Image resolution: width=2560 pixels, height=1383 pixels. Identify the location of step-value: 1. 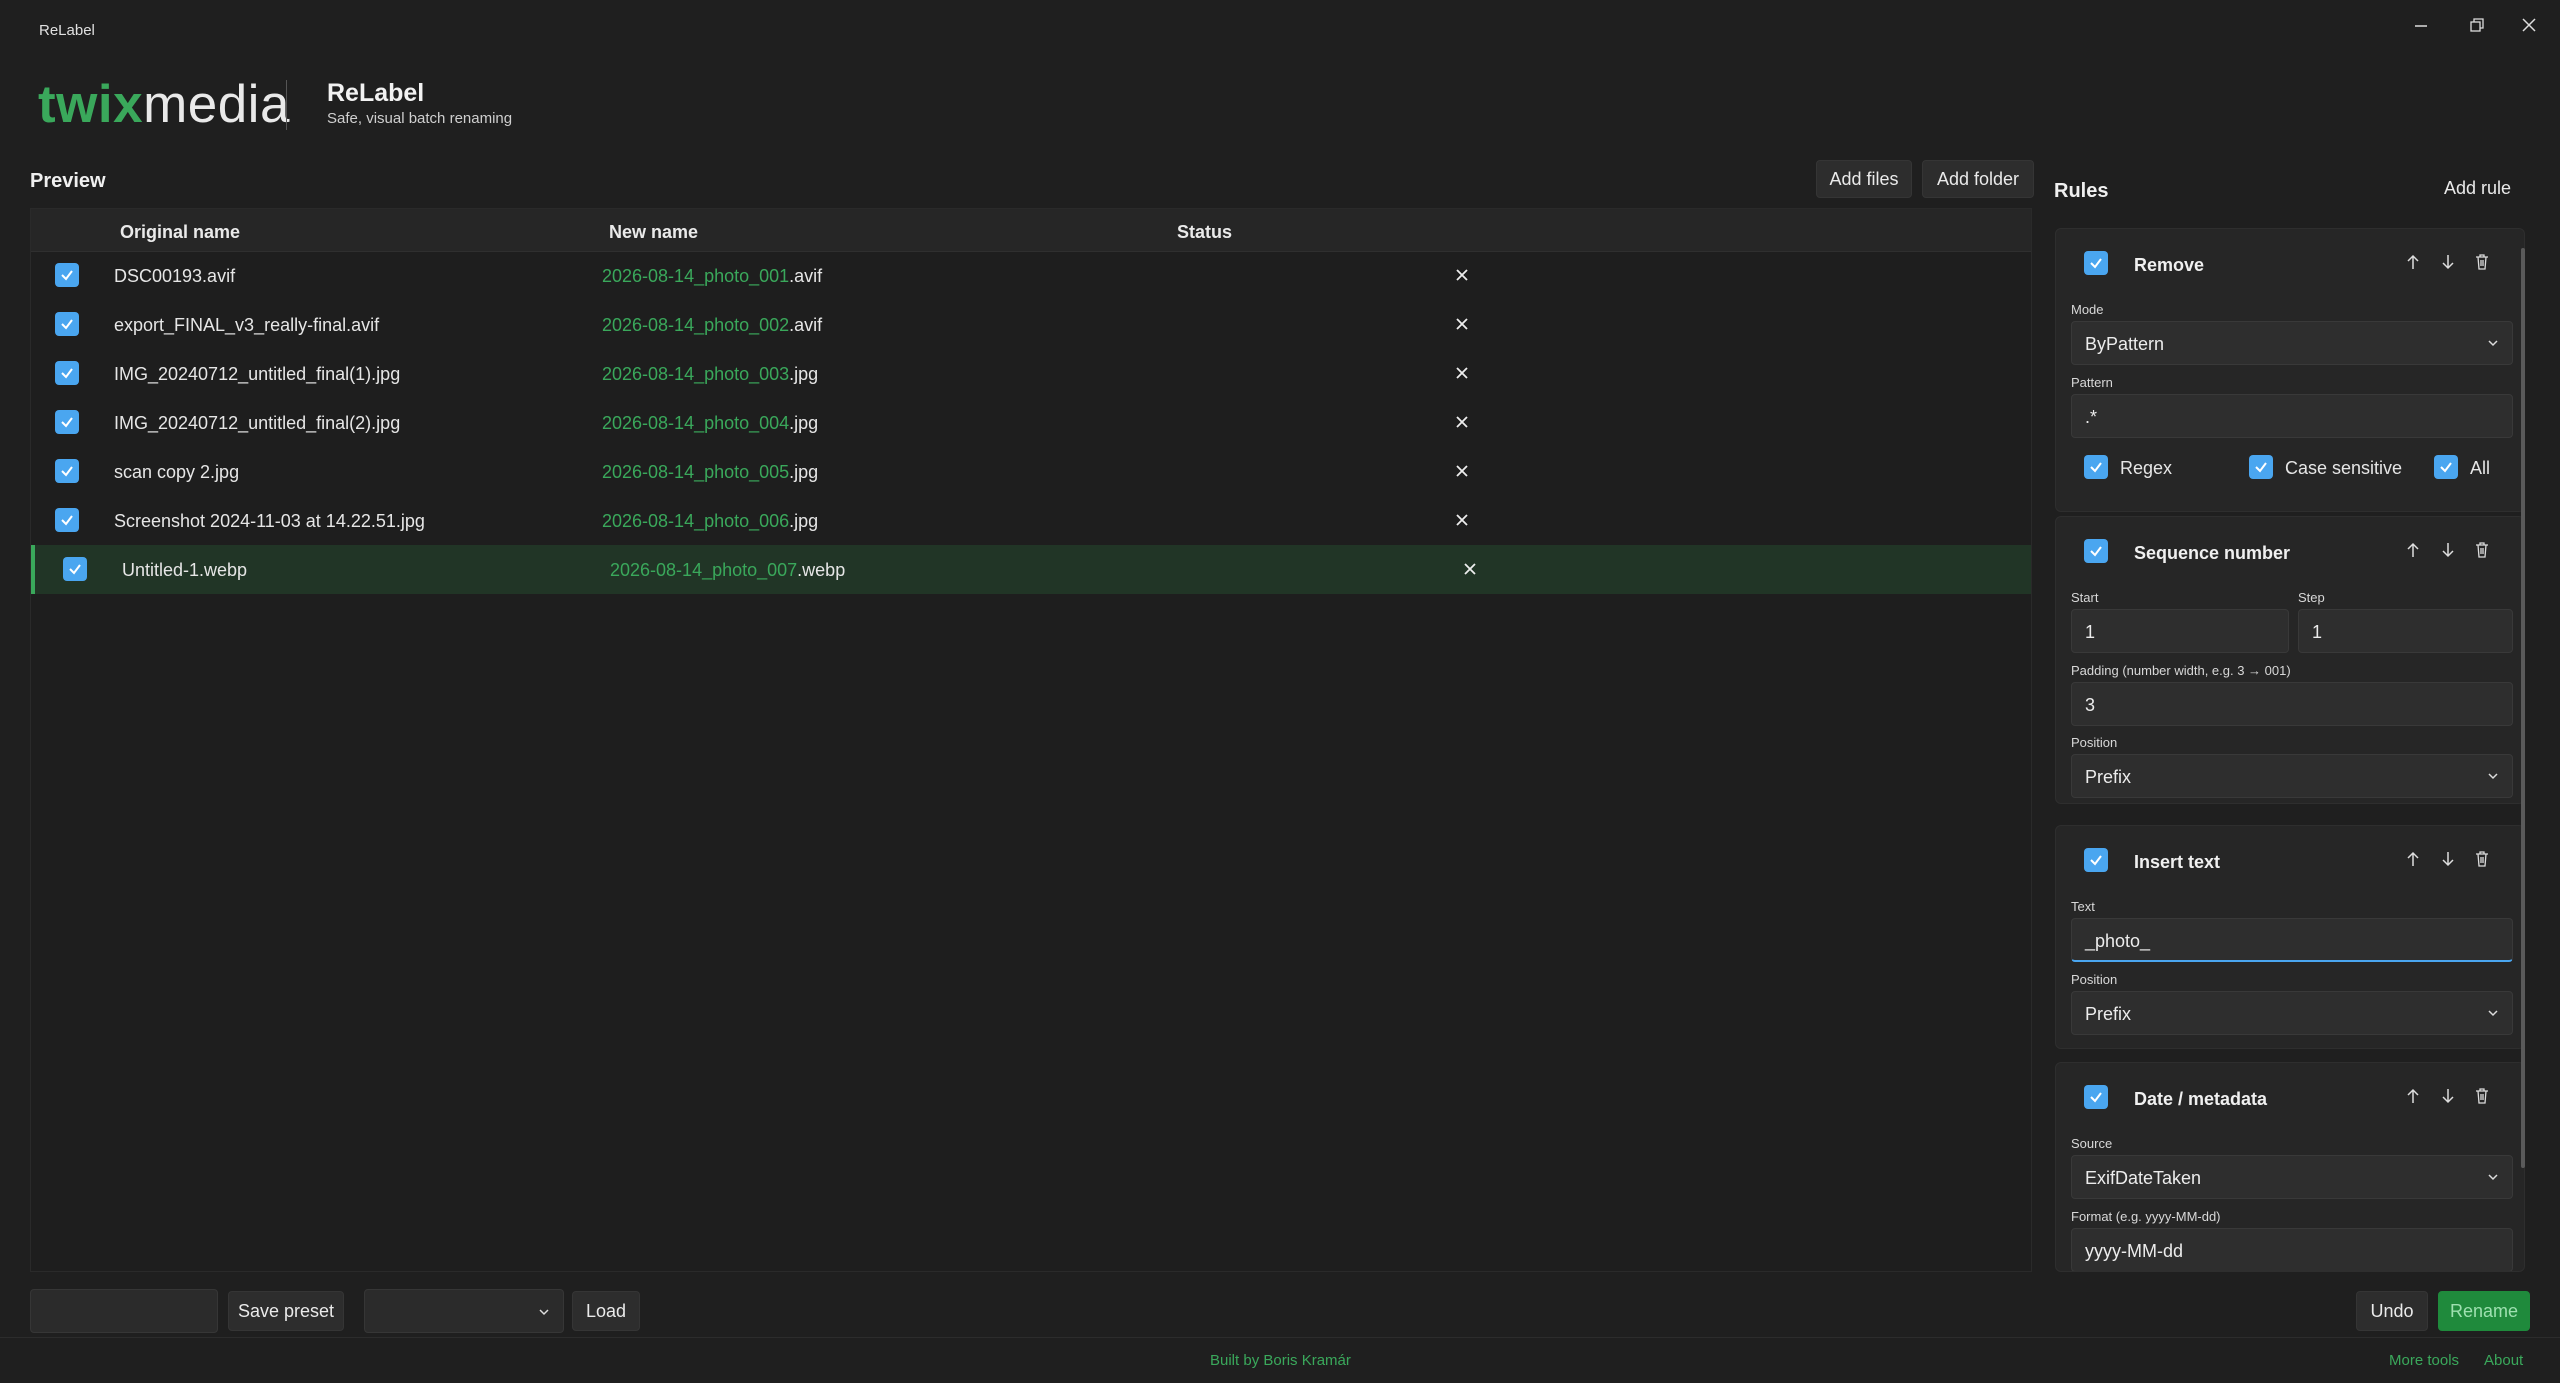
(2317, 632).